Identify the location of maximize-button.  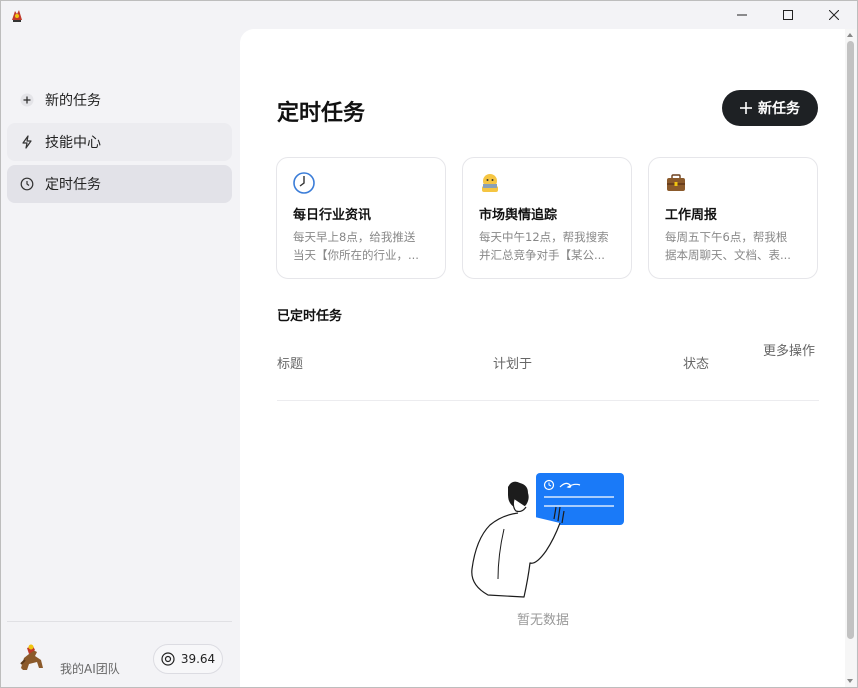
(788, 15).